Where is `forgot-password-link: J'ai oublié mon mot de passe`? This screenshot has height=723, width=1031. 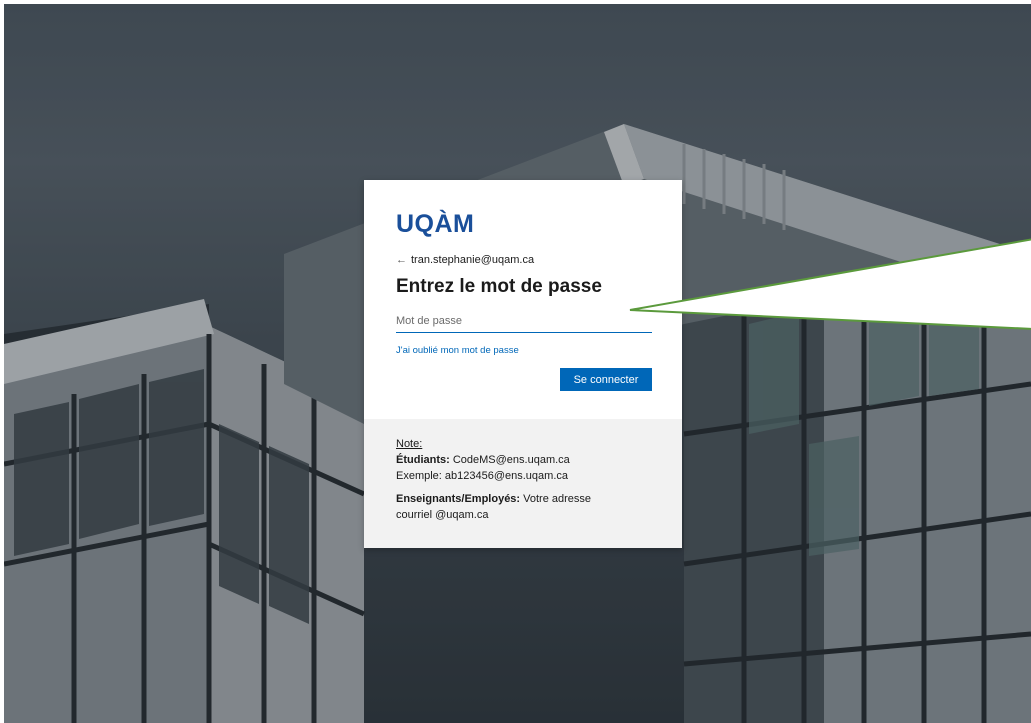
forgot-password-link: J'ai oublié mon mot de passe is located at coordinates (457, 350).